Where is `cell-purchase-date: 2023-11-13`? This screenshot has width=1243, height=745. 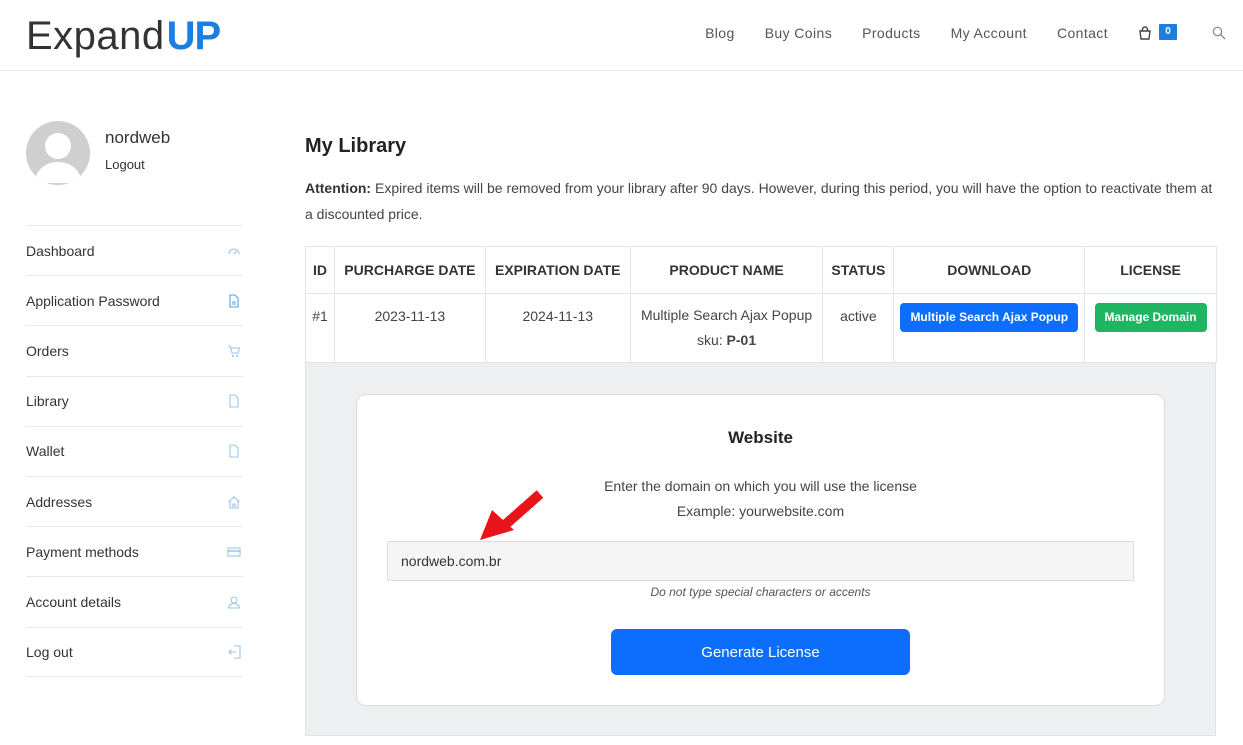
cell-purchase-date: 2023-11-13 is located at coordinates (409, 328).